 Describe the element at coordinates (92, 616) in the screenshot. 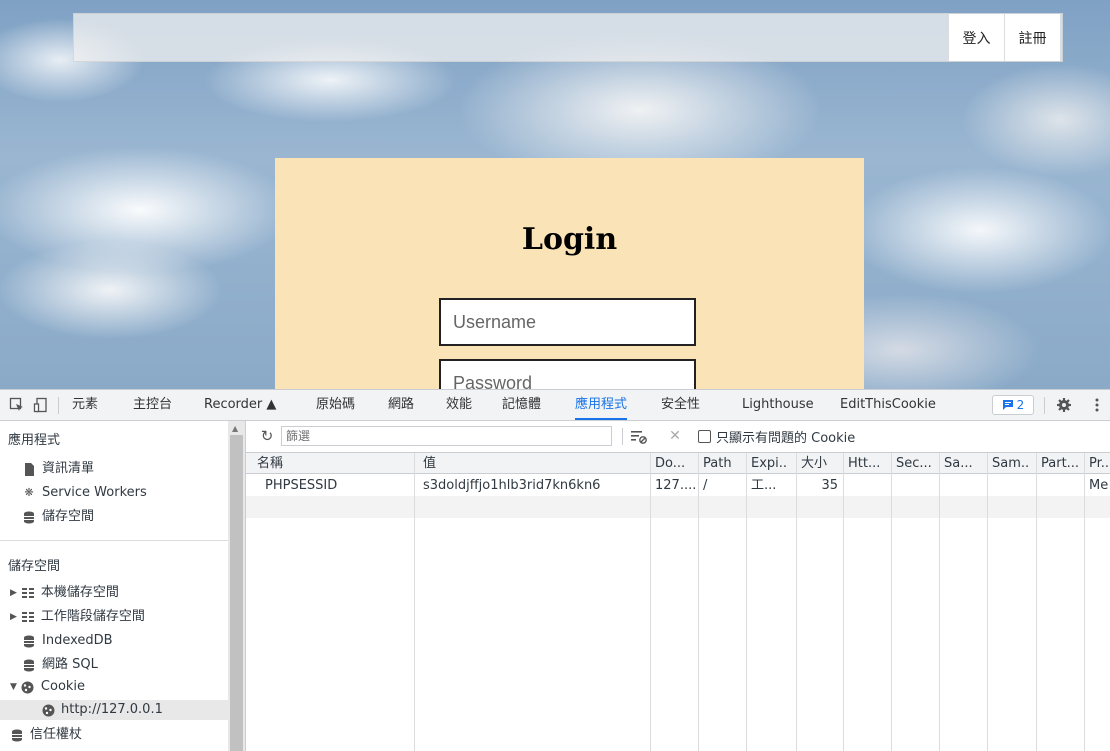

I see `sidebar-item-label: 工作階段儲存空間` at that location.